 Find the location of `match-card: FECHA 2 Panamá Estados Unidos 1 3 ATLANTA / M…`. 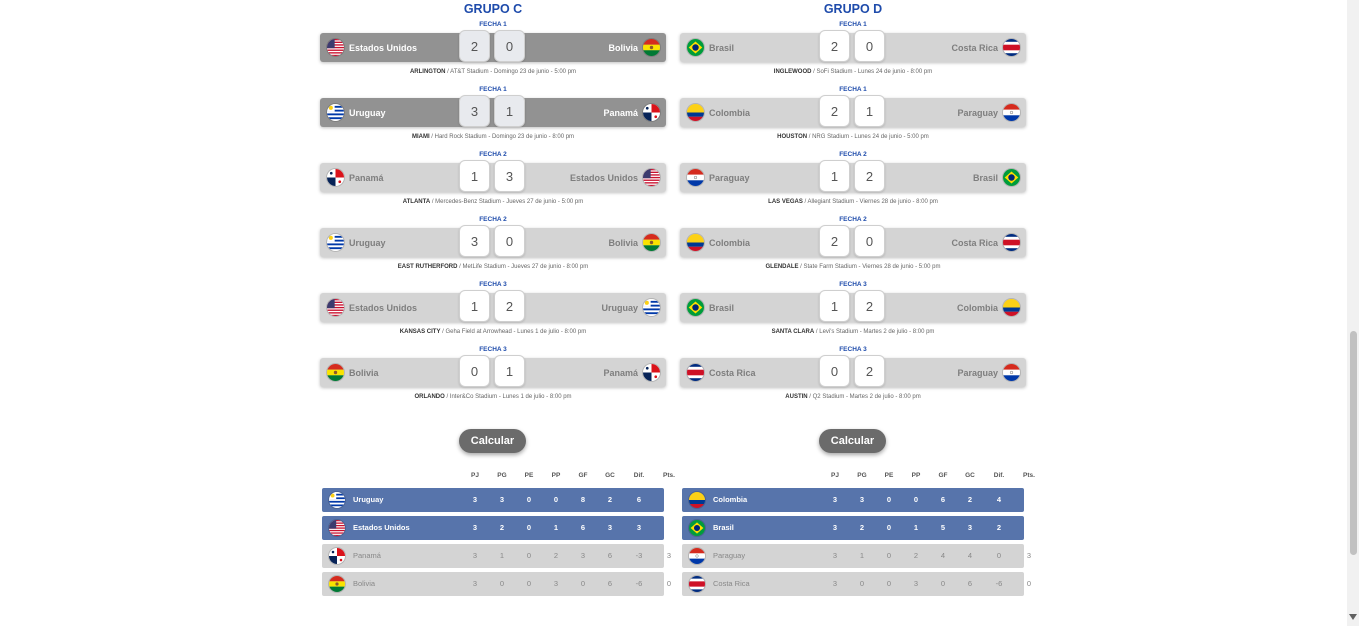

match-card: FECHA 2 Panamá Estados Unidos 1 3 ATLANTA / M… is located at coordinates (493, 180).